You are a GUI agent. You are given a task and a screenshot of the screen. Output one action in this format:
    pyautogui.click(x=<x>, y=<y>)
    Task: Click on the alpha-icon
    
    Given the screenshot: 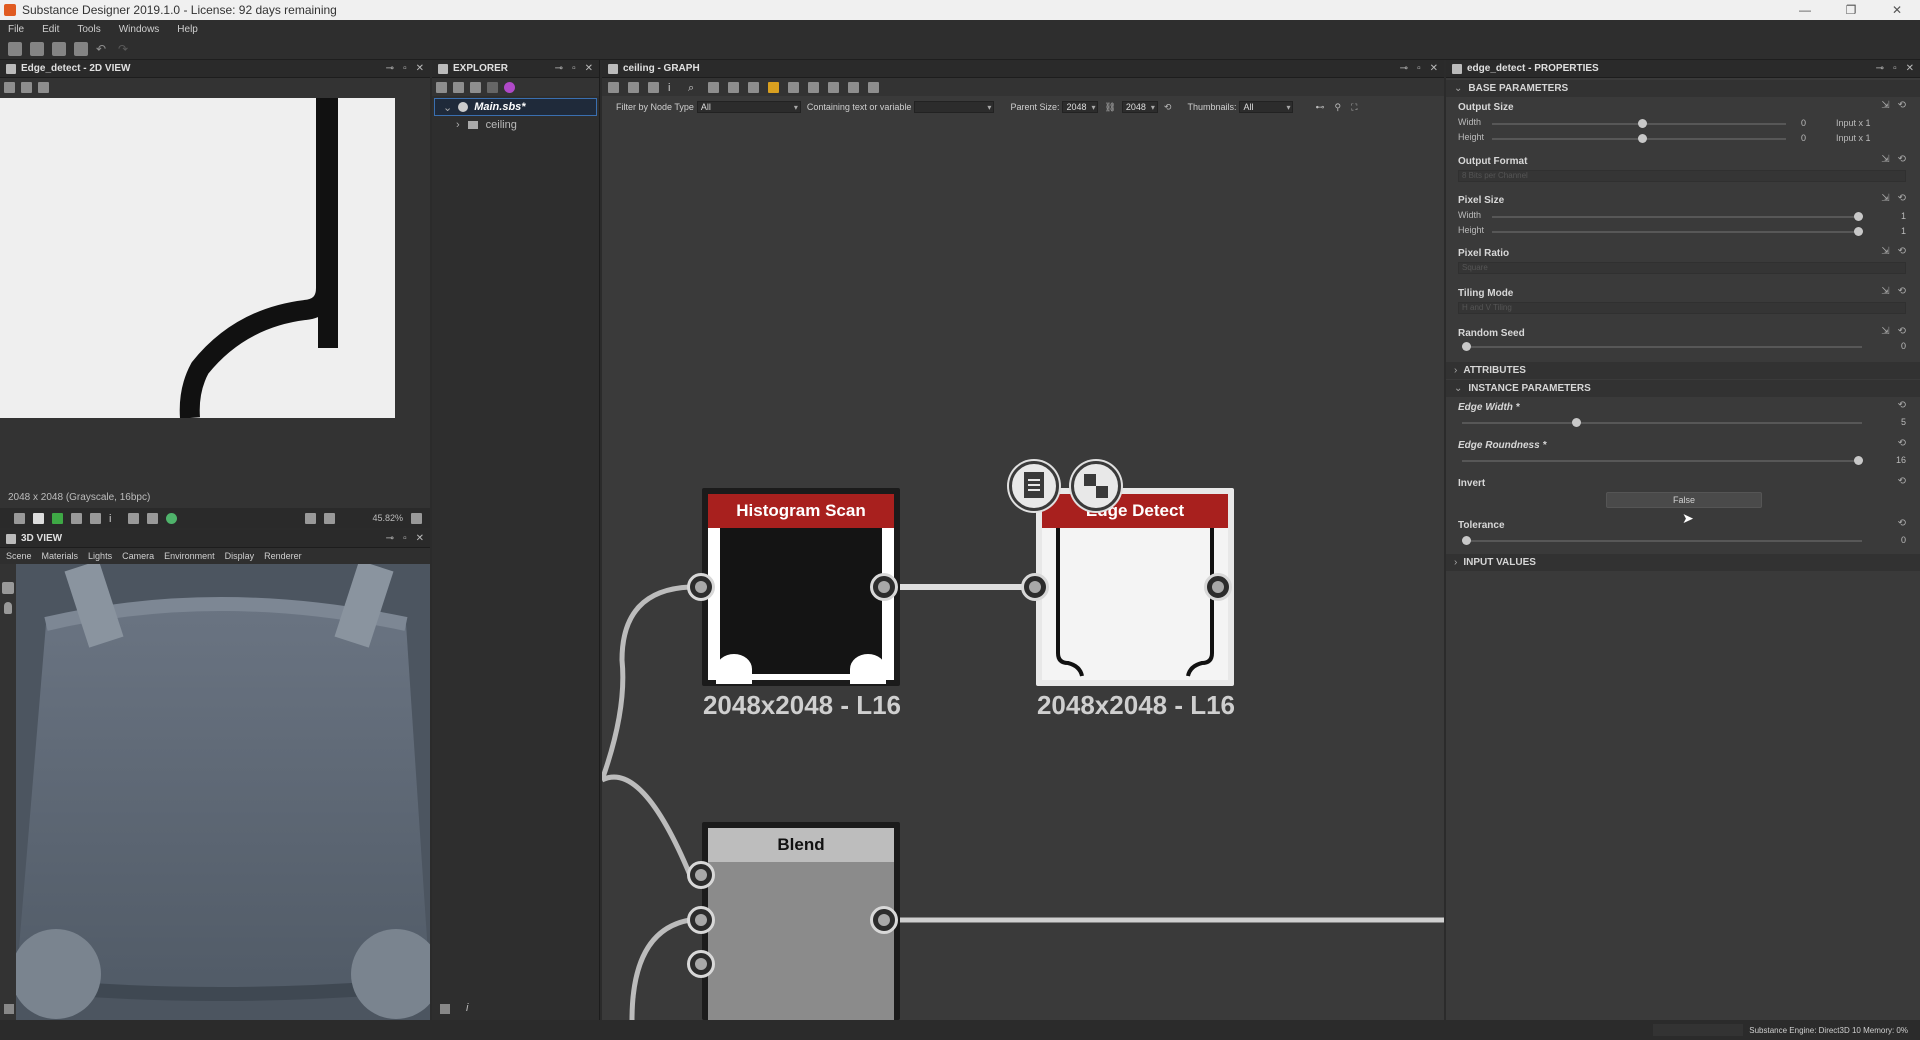 What is the action you would take?
    pyautogui.click(x=38, y=518)
    